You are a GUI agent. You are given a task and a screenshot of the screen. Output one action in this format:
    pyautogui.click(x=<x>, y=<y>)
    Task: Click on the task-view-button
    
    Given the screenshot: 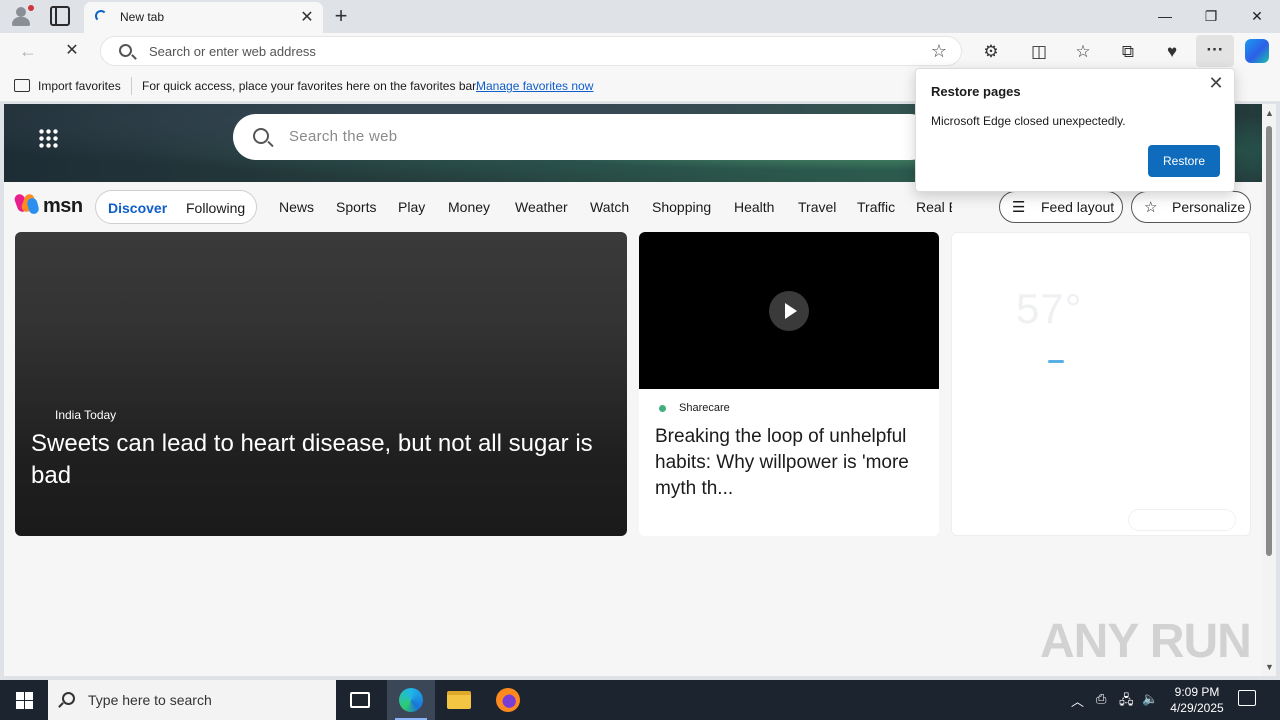 What is the action you would take?
    pyautogui.click(x=360, y=700)
    